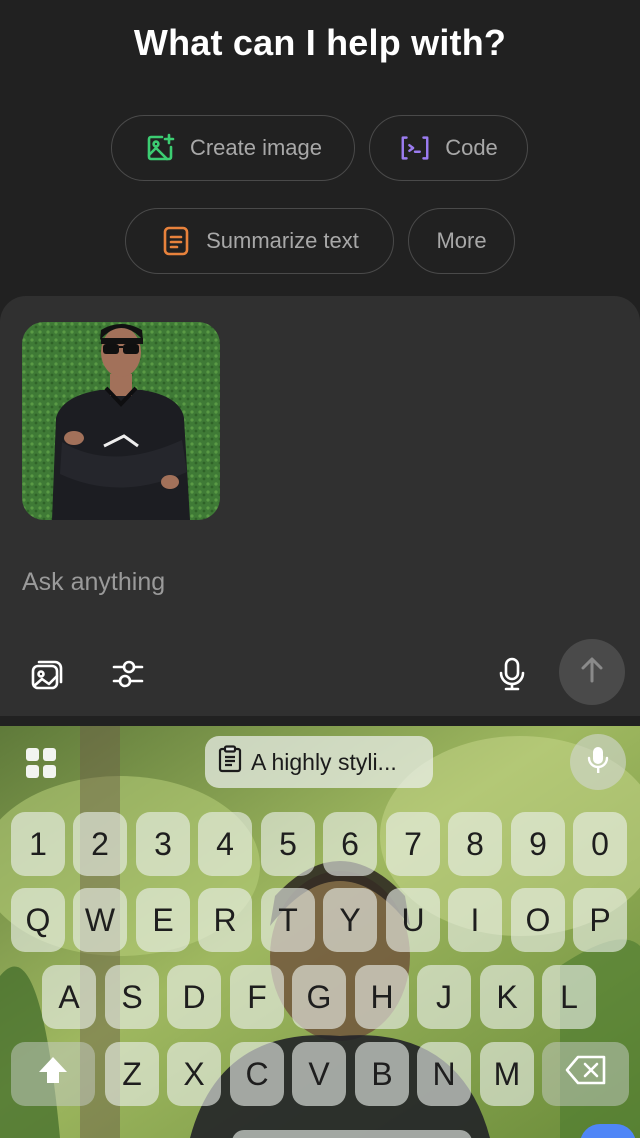 Image resolution: width=640 pixels, height=1138 pixels. What do you see at coordinates (41, 763) in the screenshot?
I see `apps-grid-icon` at bounding box center [41, 763].